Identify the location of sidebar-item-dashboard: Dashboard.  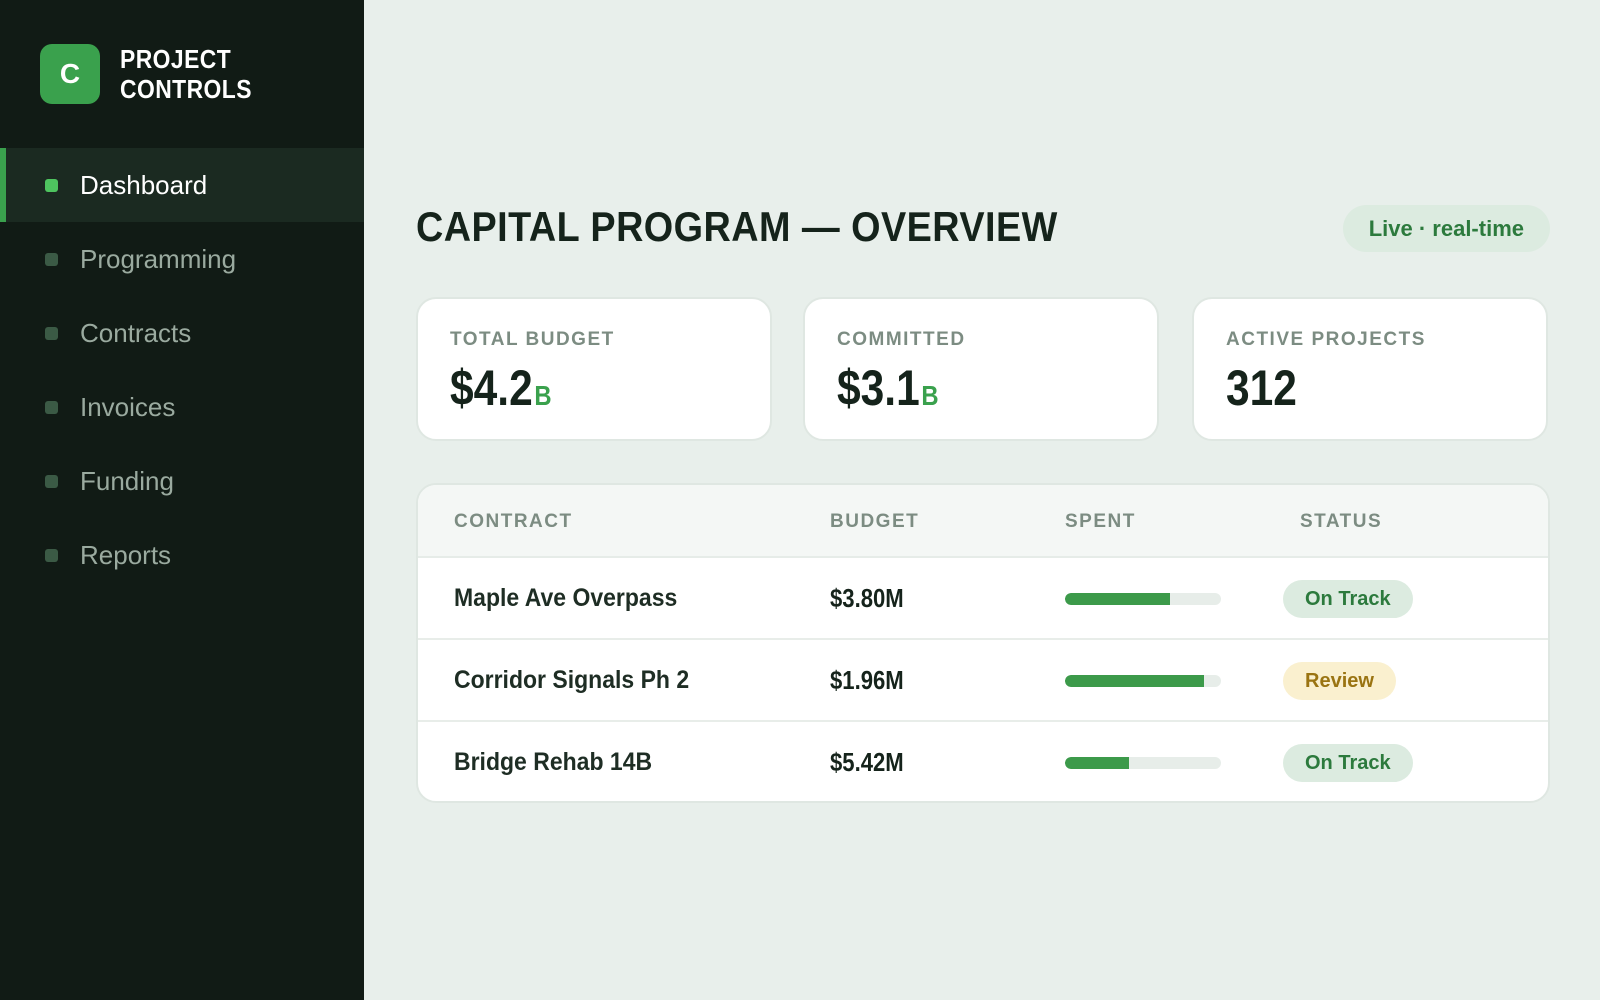
(182, 185).